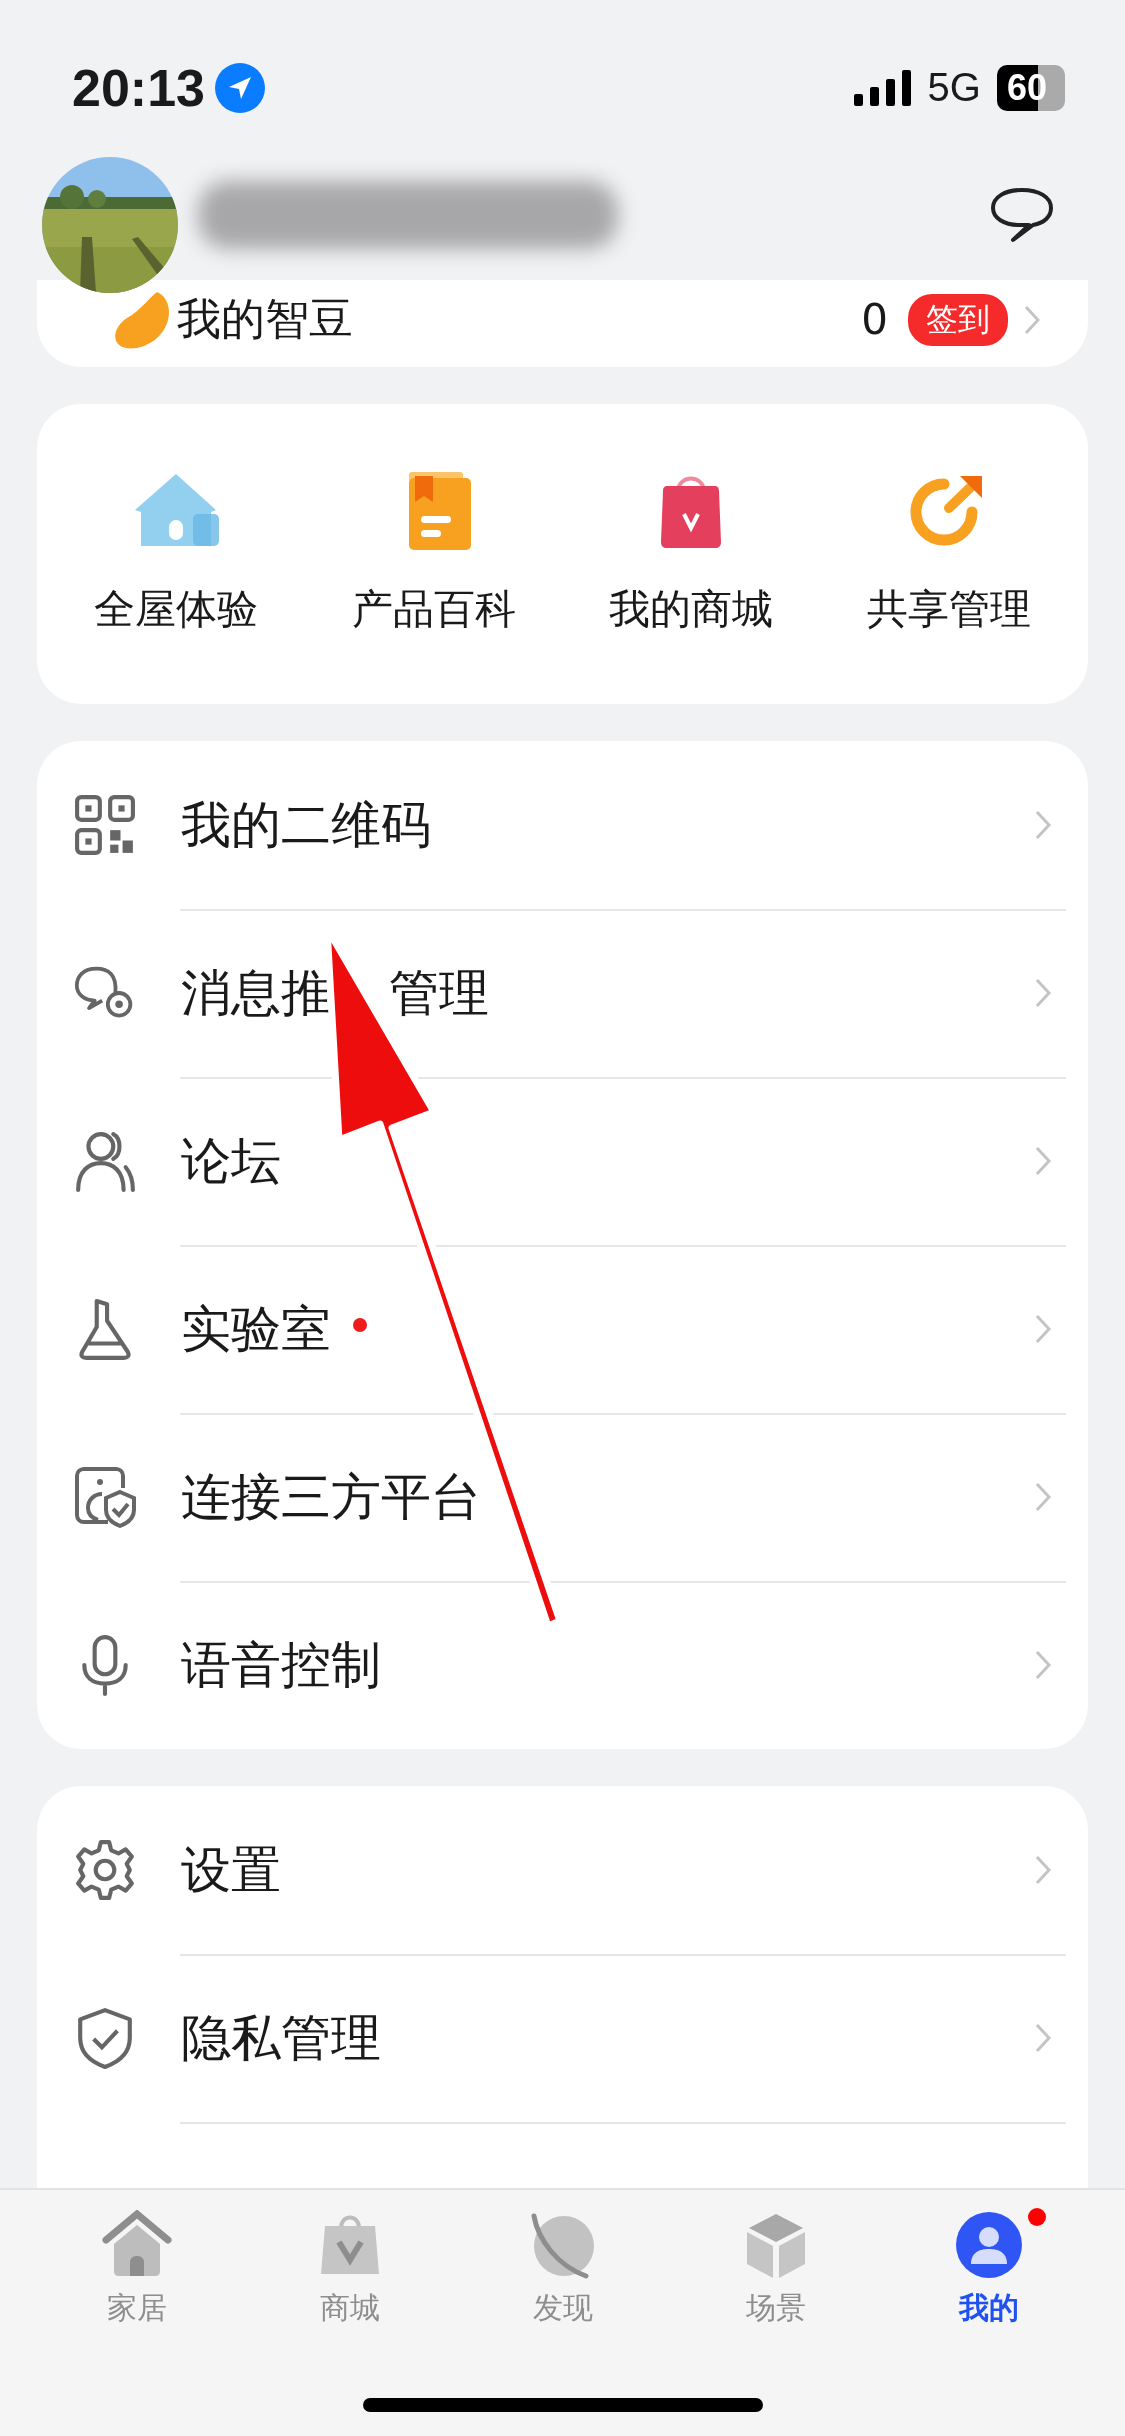 The width and height of the screenshot is (1125, 2436). Describe the element at coordinates (691, 554) in the screenshot. I see `shortcut-item: 我的商城` at that location.